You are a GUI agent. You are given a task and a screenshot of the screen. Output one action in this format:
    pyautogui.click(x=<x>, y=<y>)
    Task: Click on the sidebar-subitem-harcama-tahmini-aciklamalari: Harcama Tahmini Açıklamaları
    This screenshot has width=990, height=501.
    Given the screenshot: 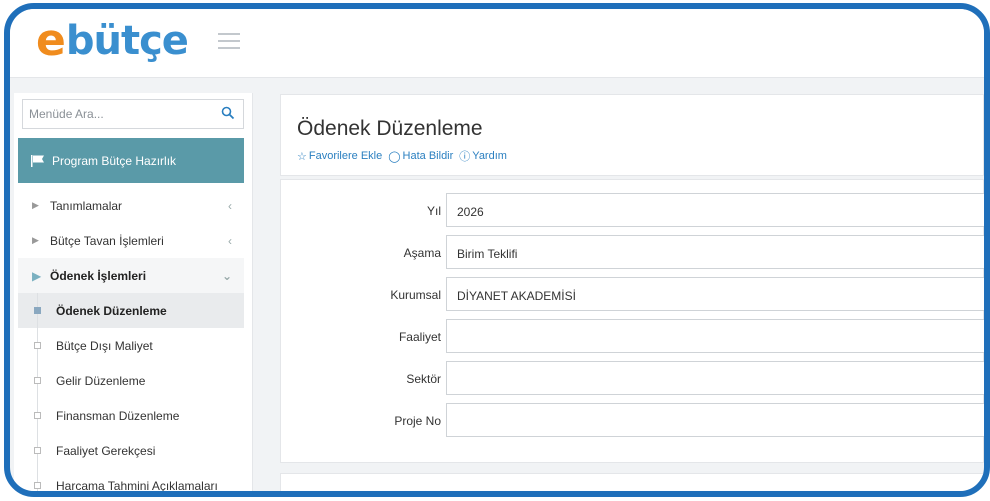 What is the action you would take?
    pyautogui.click(x=131, y=480)
    